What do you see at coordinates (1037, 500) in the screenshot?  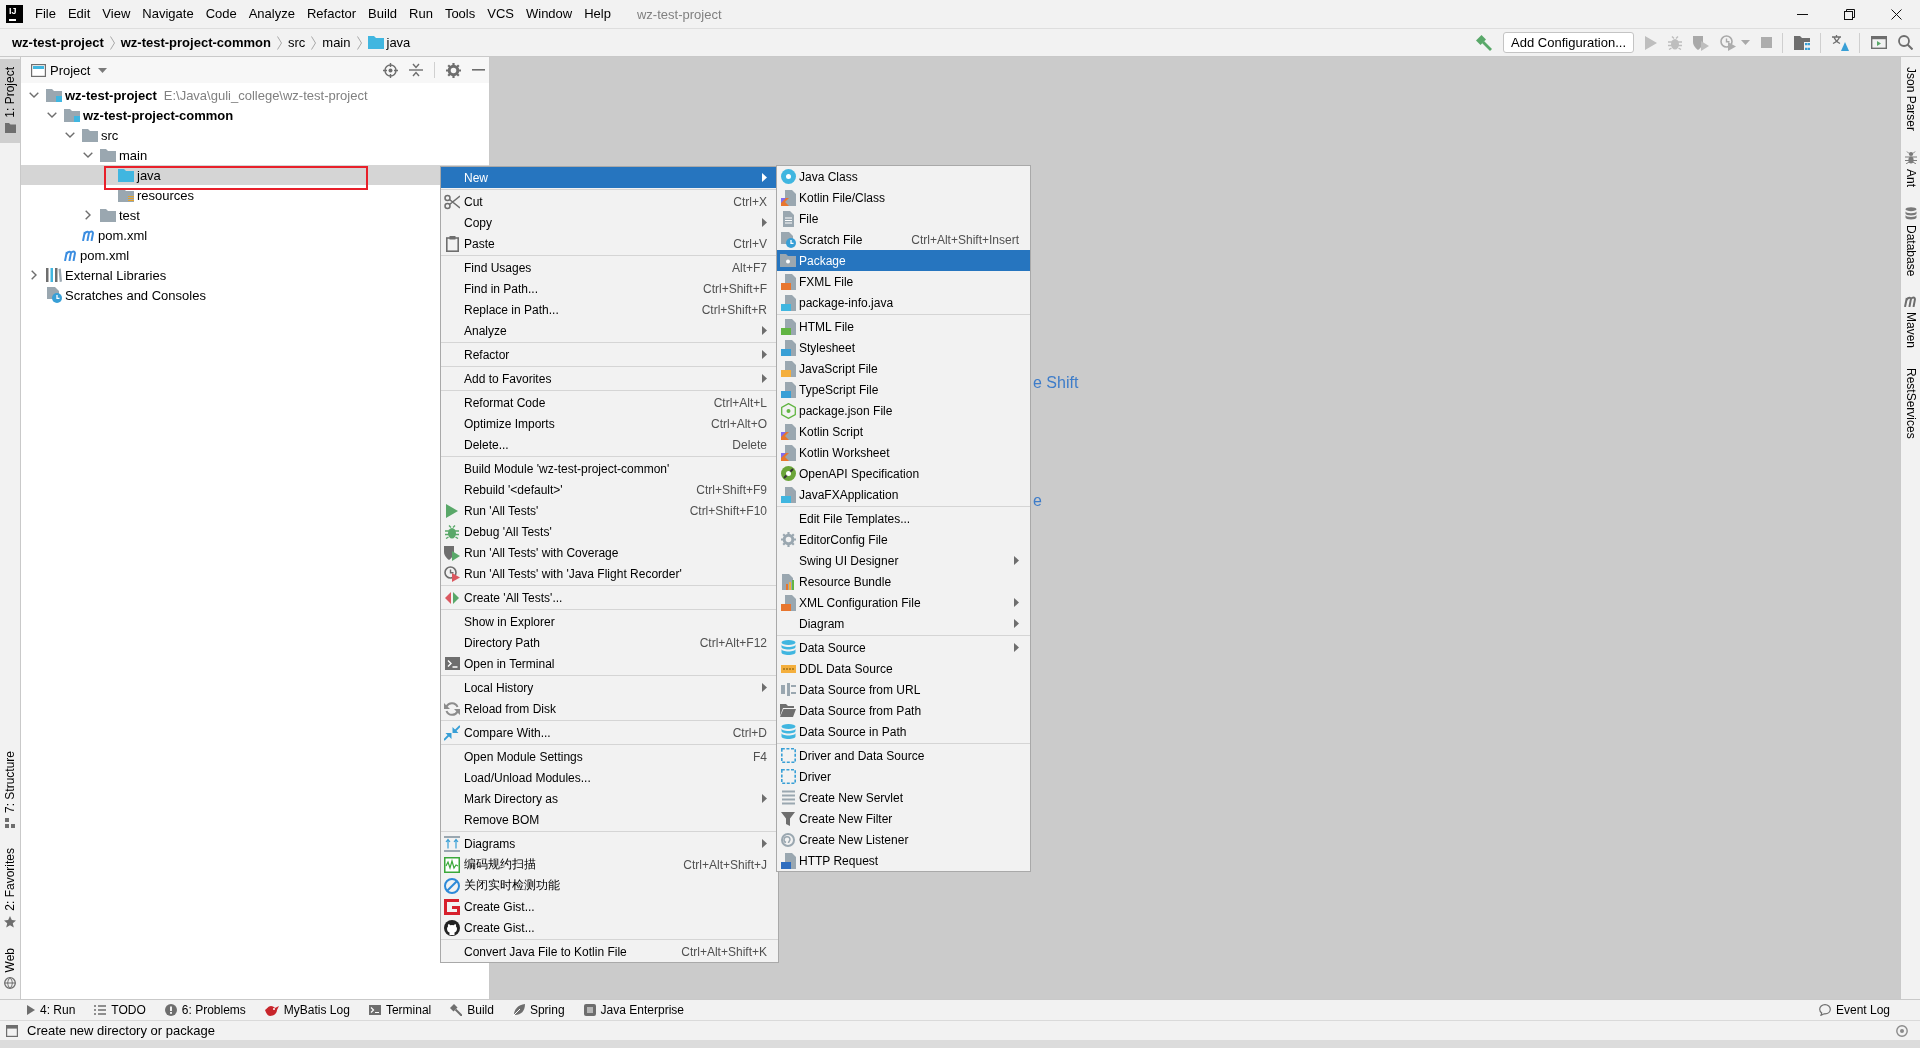 I see `shortcut-hint: e` at bounding box center [1037, 500].